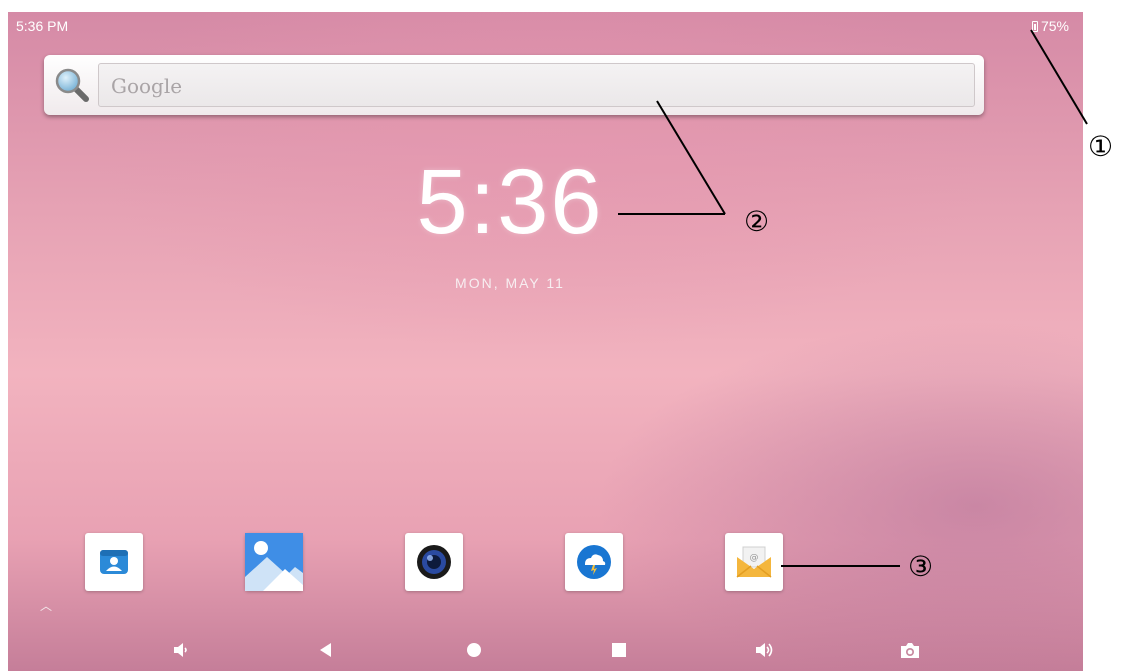 This screenshot has height=671, width=1127. I want to click on callout-1: ①, so click(1101, 146).